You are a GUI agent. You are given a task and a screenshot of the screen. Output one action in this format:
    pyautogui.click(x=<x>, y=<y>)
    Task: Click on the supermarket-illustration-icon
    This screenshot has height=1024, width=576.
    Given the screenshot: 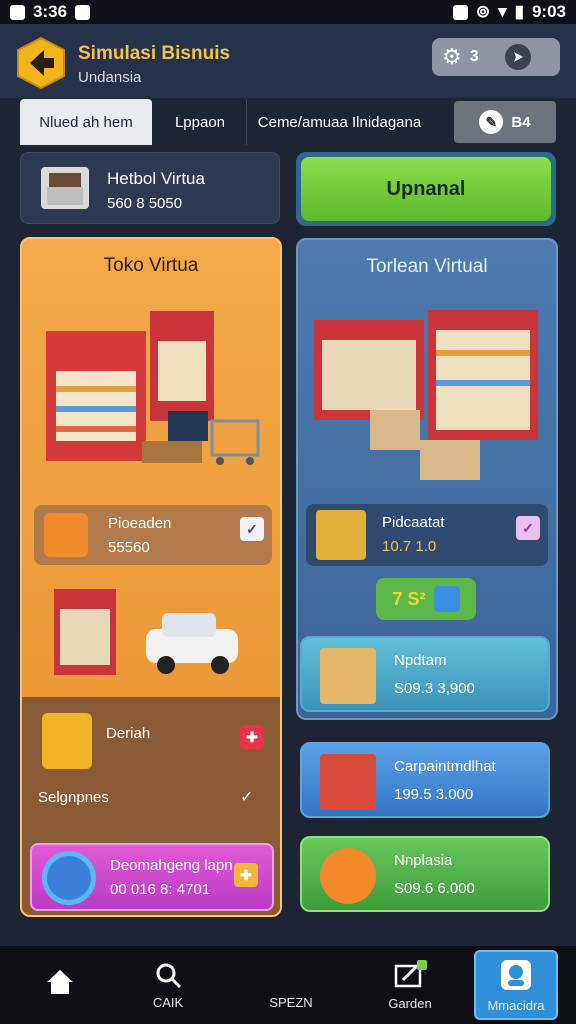 What is the action you would take?
    pyautogui.click(x=426, y=395)
    